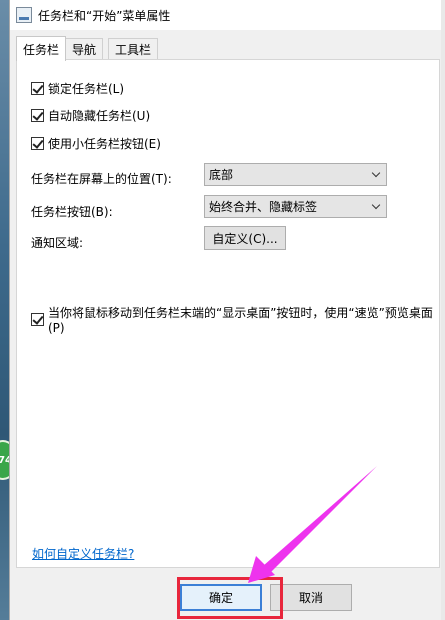  What do you see at coordinates (37, 319) in the screenshot?
I see `peek-checkbox` at bounding box center [37, 319].